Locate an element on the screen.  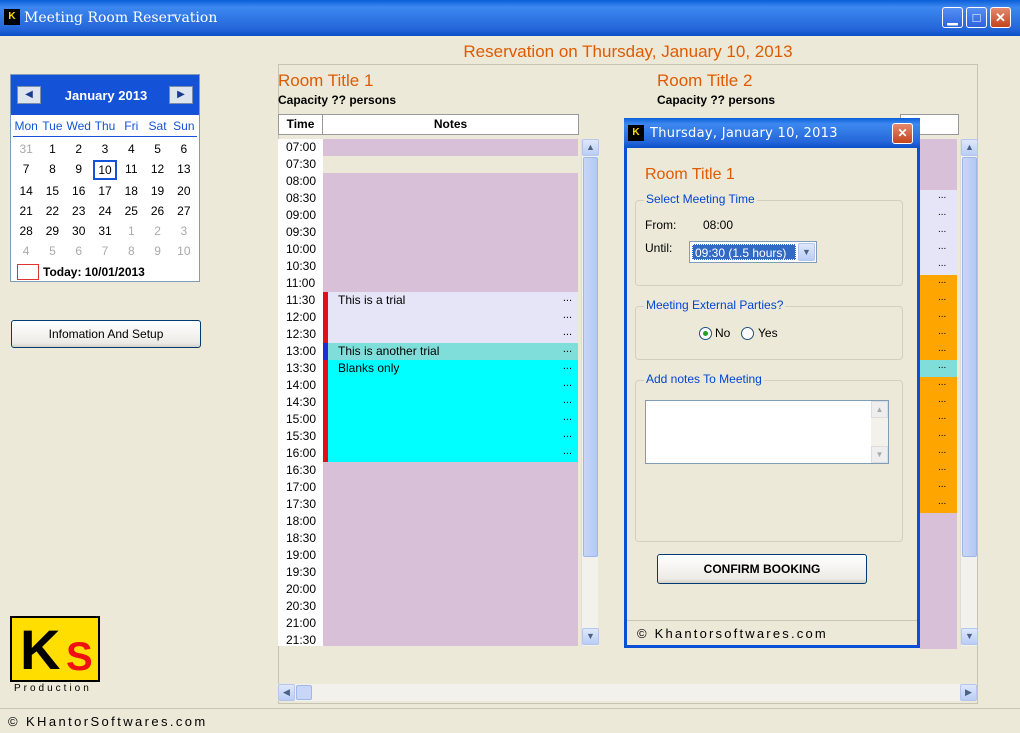
schedule-row: 17:30 is located at coordinates (428, 504).